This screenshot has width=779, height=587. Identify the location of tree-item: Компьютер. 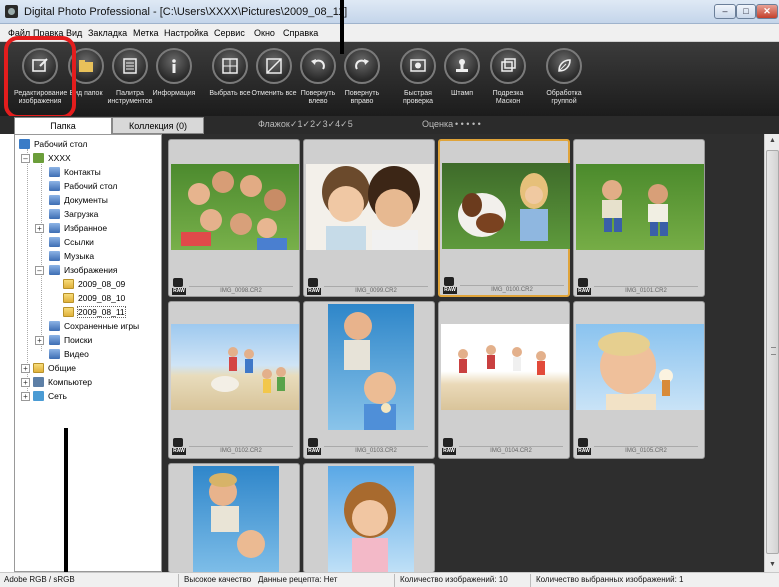
(62, 382).